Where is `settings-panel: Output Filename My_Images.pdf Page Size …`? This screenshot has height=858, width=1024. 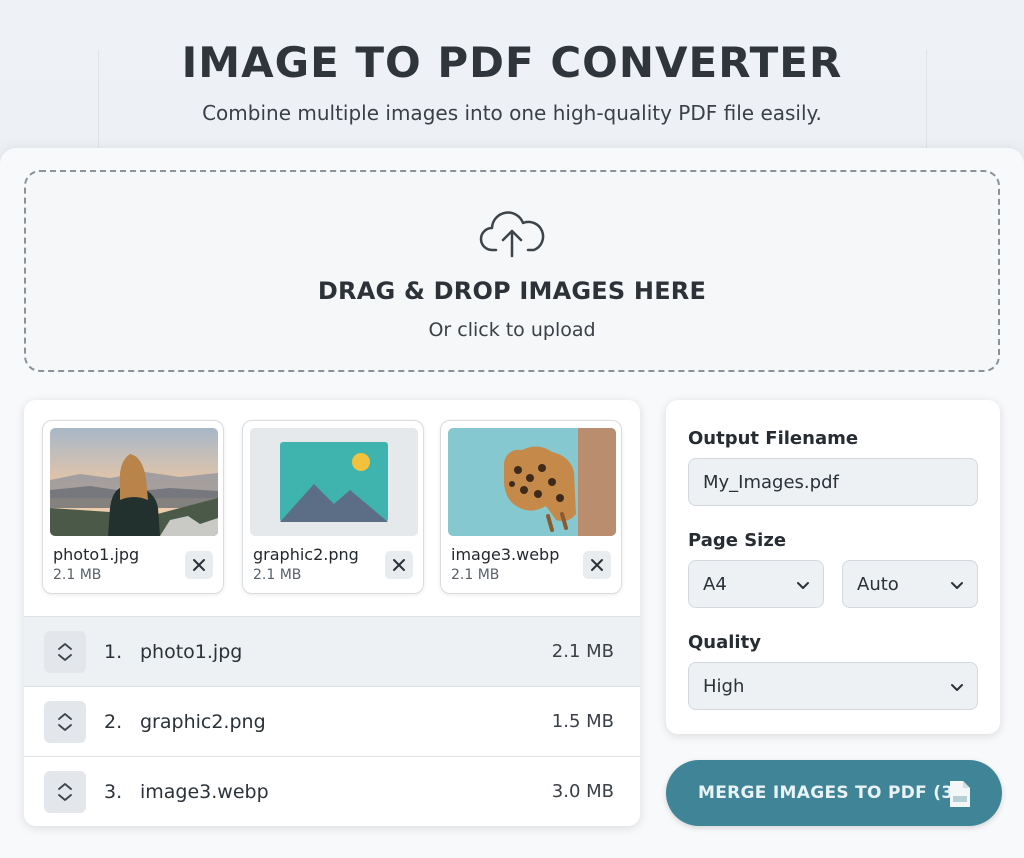 settings-panel: Output Filename My_Images.pdf Page Size … is located at coordinates (833, 567).